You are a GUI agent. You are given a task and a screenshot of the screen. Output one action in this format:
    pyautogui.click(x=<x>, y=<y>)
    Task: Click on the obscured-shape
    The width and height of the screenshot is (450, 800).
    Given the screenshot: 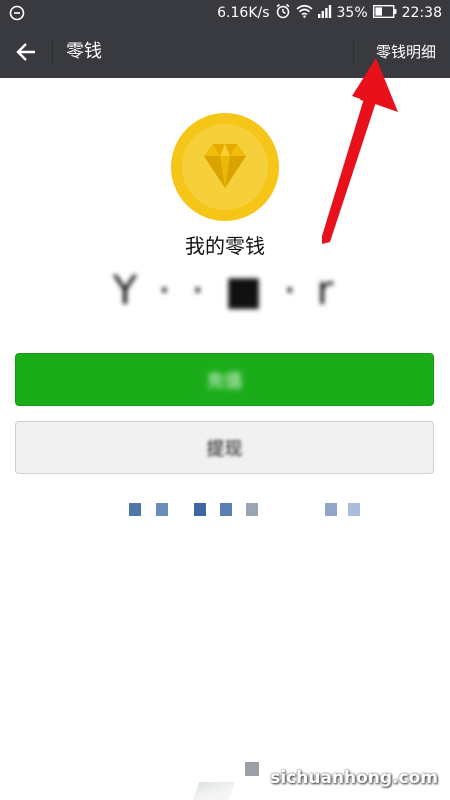 What is the action you would take?
    pyautogui.click(x=214, y=791)
    